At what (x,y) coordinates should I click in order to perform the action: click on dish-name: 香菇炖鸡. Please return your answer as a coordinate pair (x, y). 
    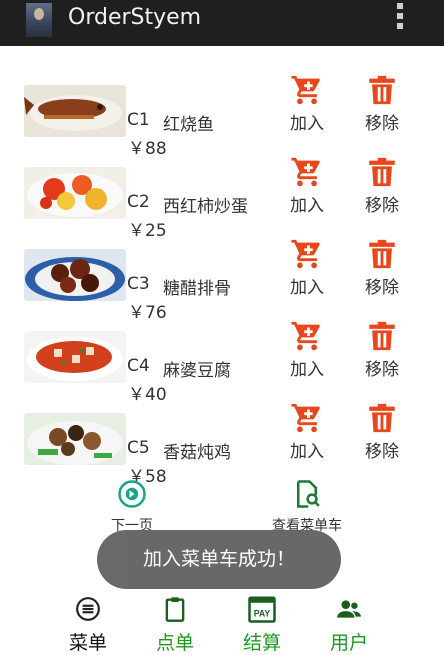
    Looking at the image, I should click on (197, 453).